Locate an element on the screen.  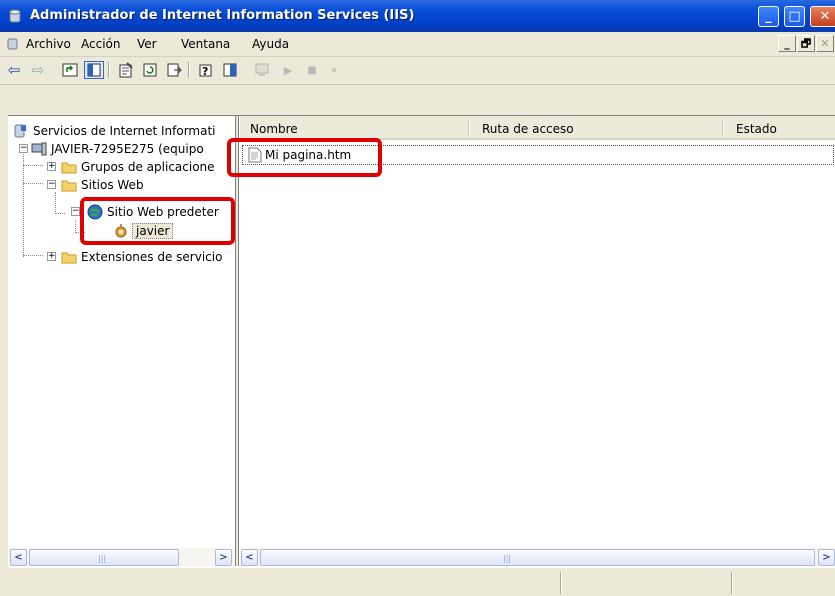
folder-up-icon is located at coordinates (70, 70).